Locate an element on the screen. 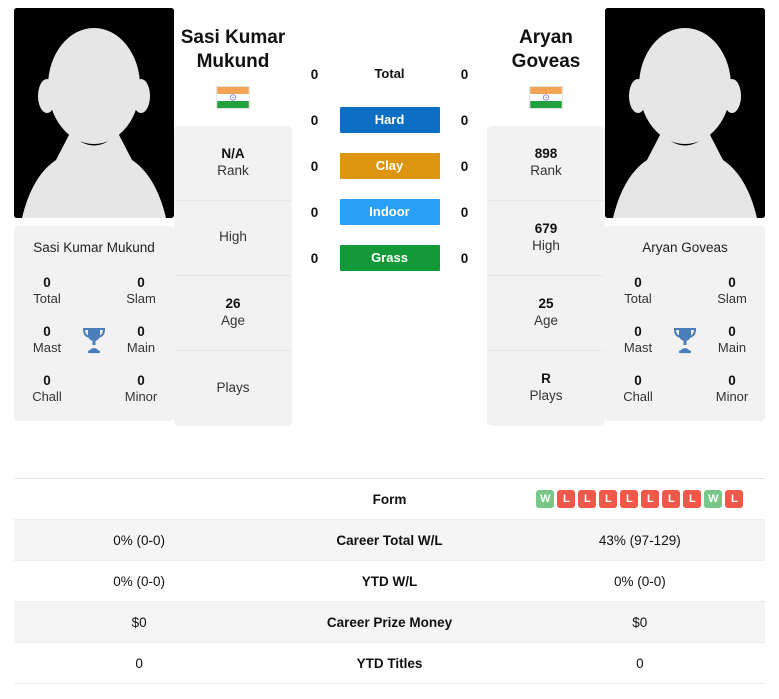 Image resolution: width=779 pixels, height=699 pixels. stat-label: Chall is located at coordinates (638, 397).